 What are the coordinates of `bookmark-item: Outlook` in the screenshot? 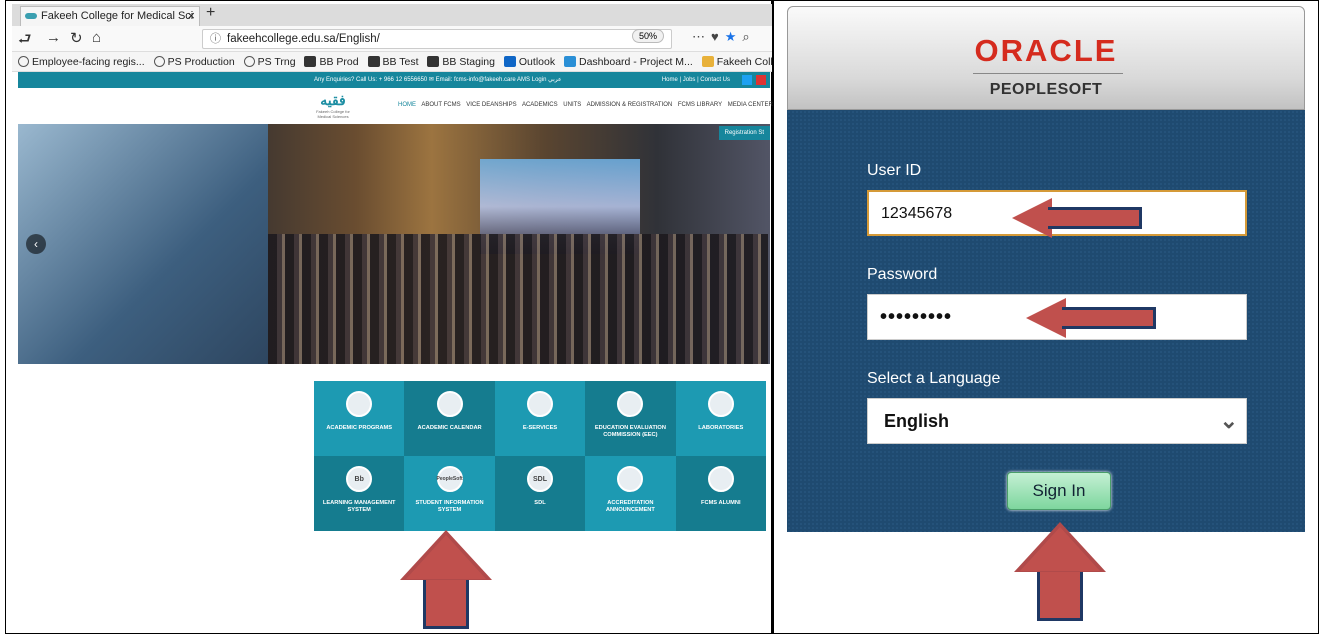 It's located at (529, 61).